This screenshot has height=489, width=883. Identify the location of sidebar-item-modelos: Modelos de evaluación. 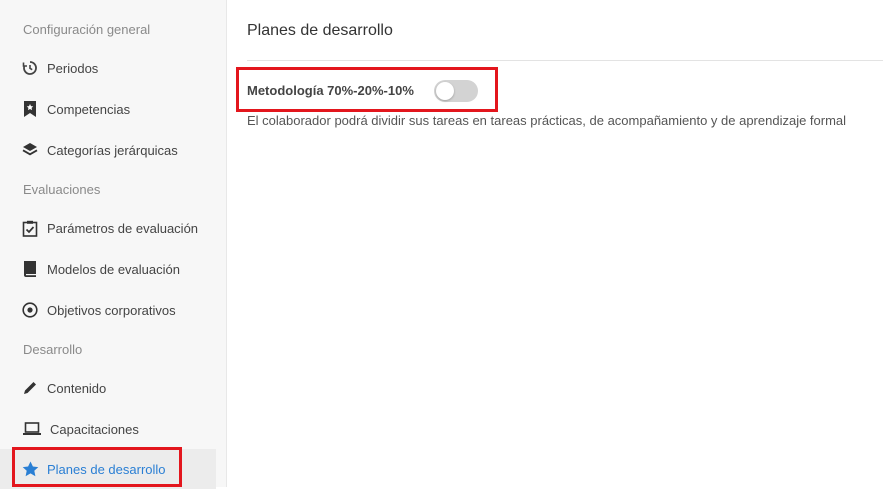
(108, 269).